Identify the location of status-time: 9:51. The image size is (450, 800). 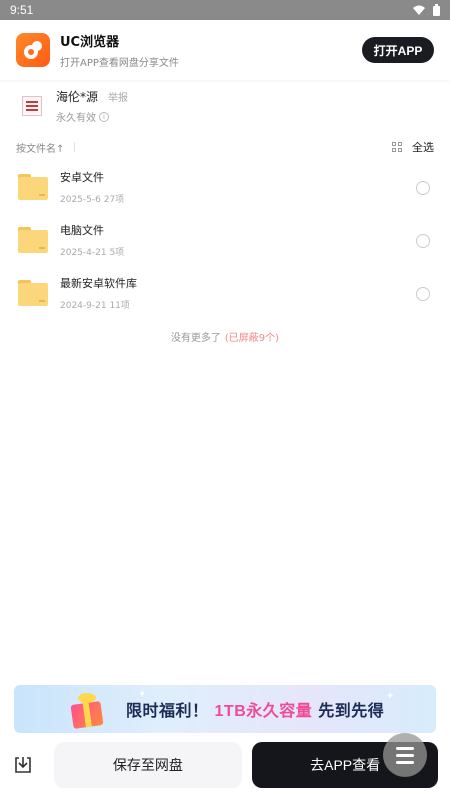
(22, 10).